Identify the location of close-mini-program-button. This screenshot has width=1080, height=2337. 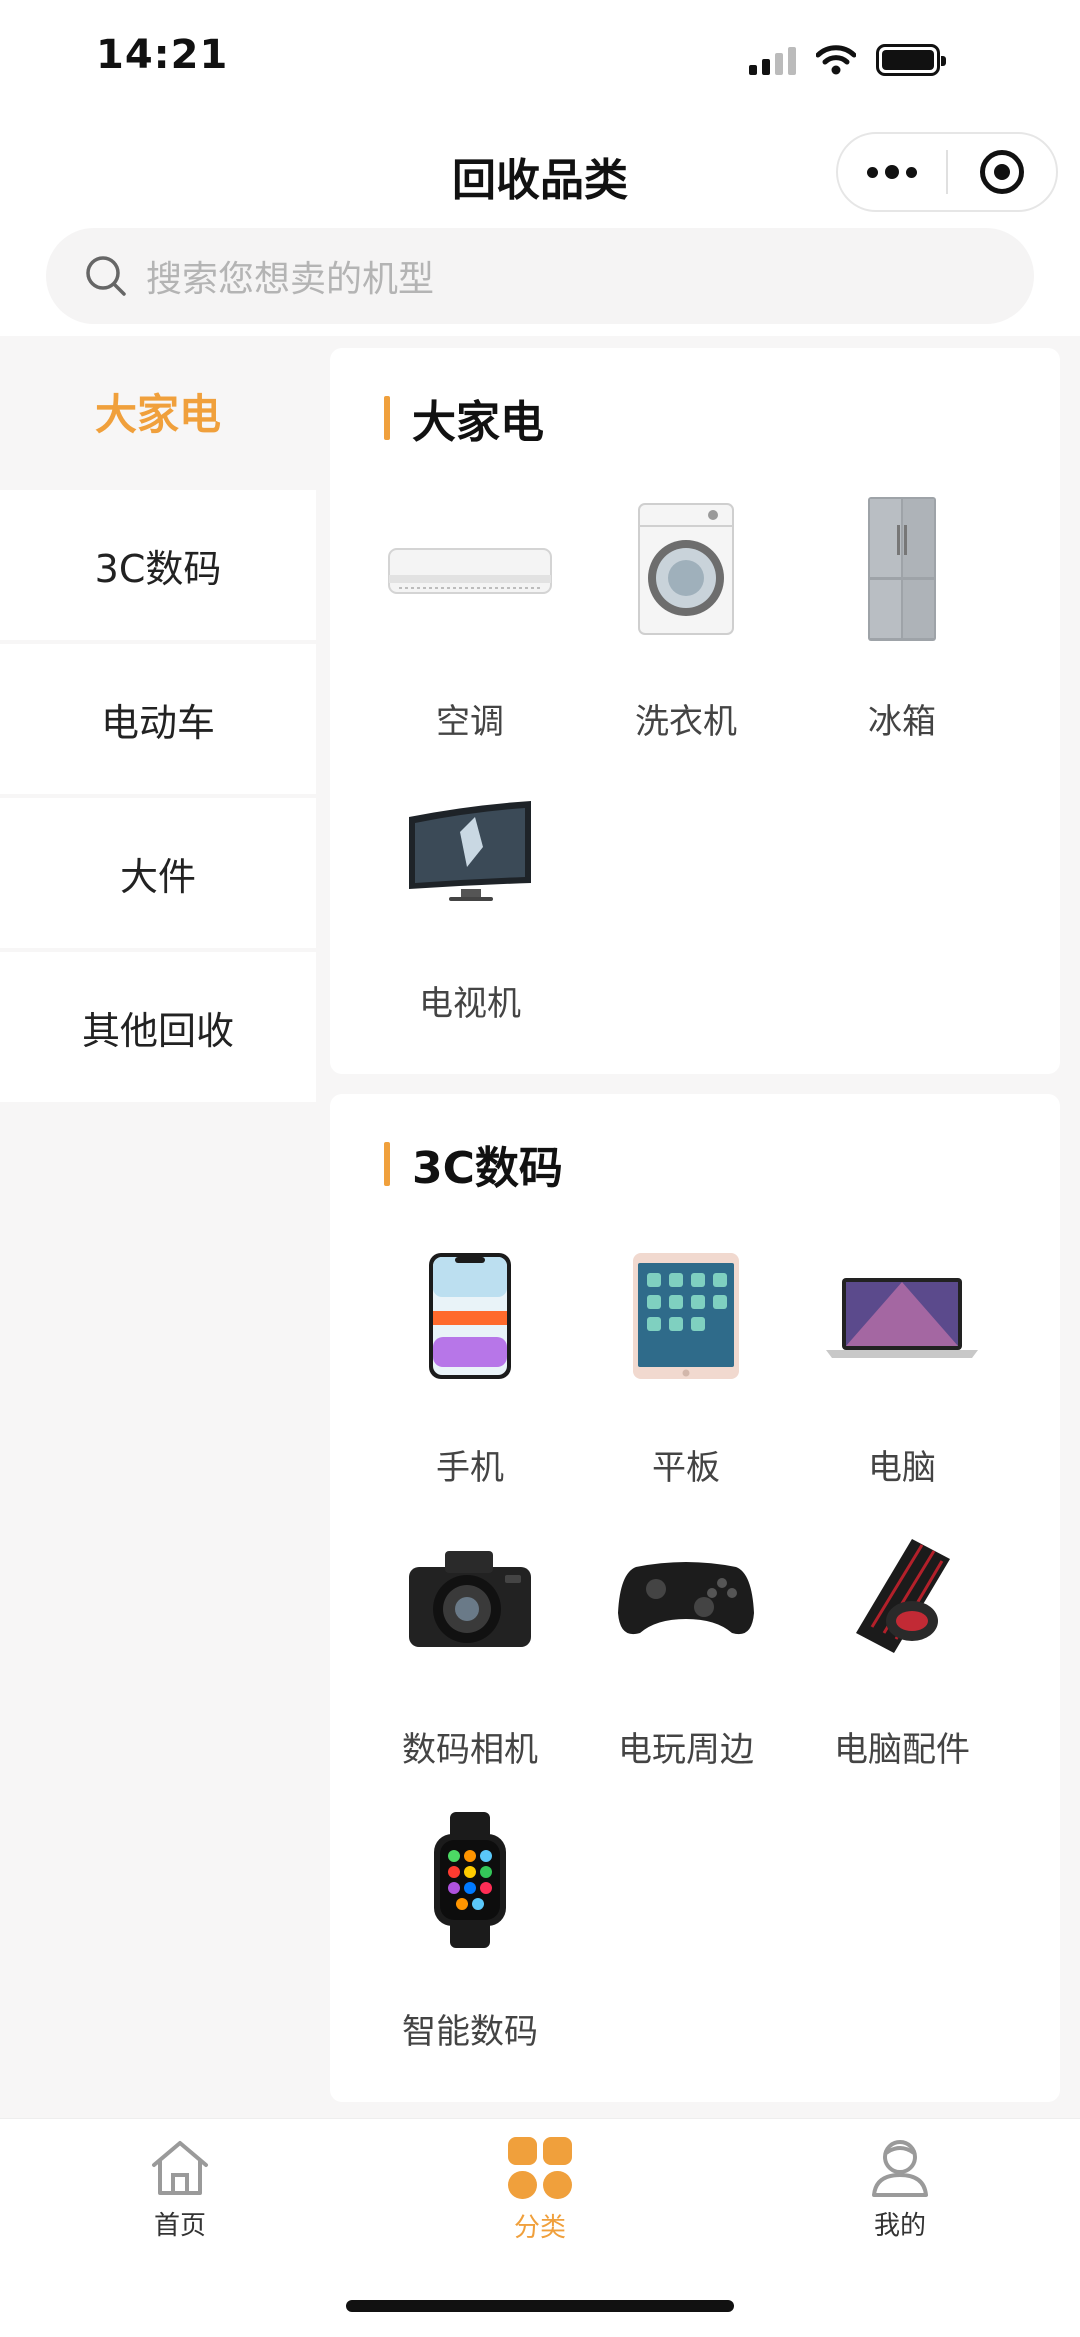
(1002, 172).